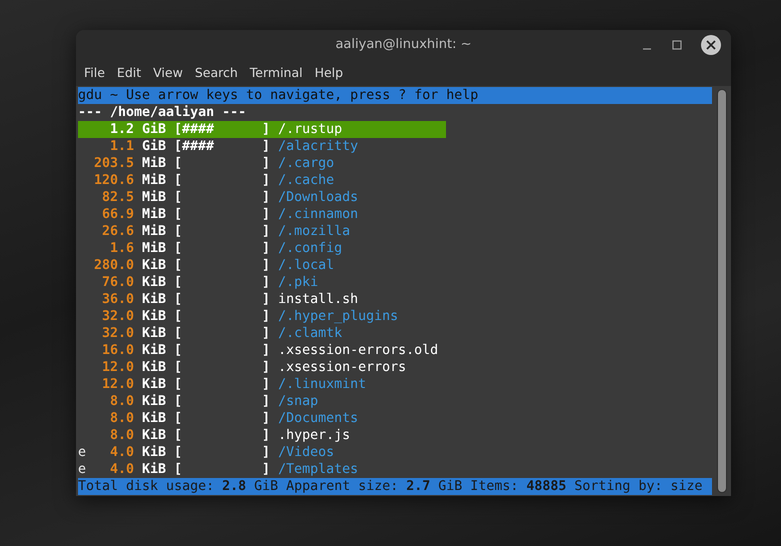 This screenshot has width=781, height=546. I want to click on list-row: 203.5 MiB [ ] /.cargo, so click(262, 163).